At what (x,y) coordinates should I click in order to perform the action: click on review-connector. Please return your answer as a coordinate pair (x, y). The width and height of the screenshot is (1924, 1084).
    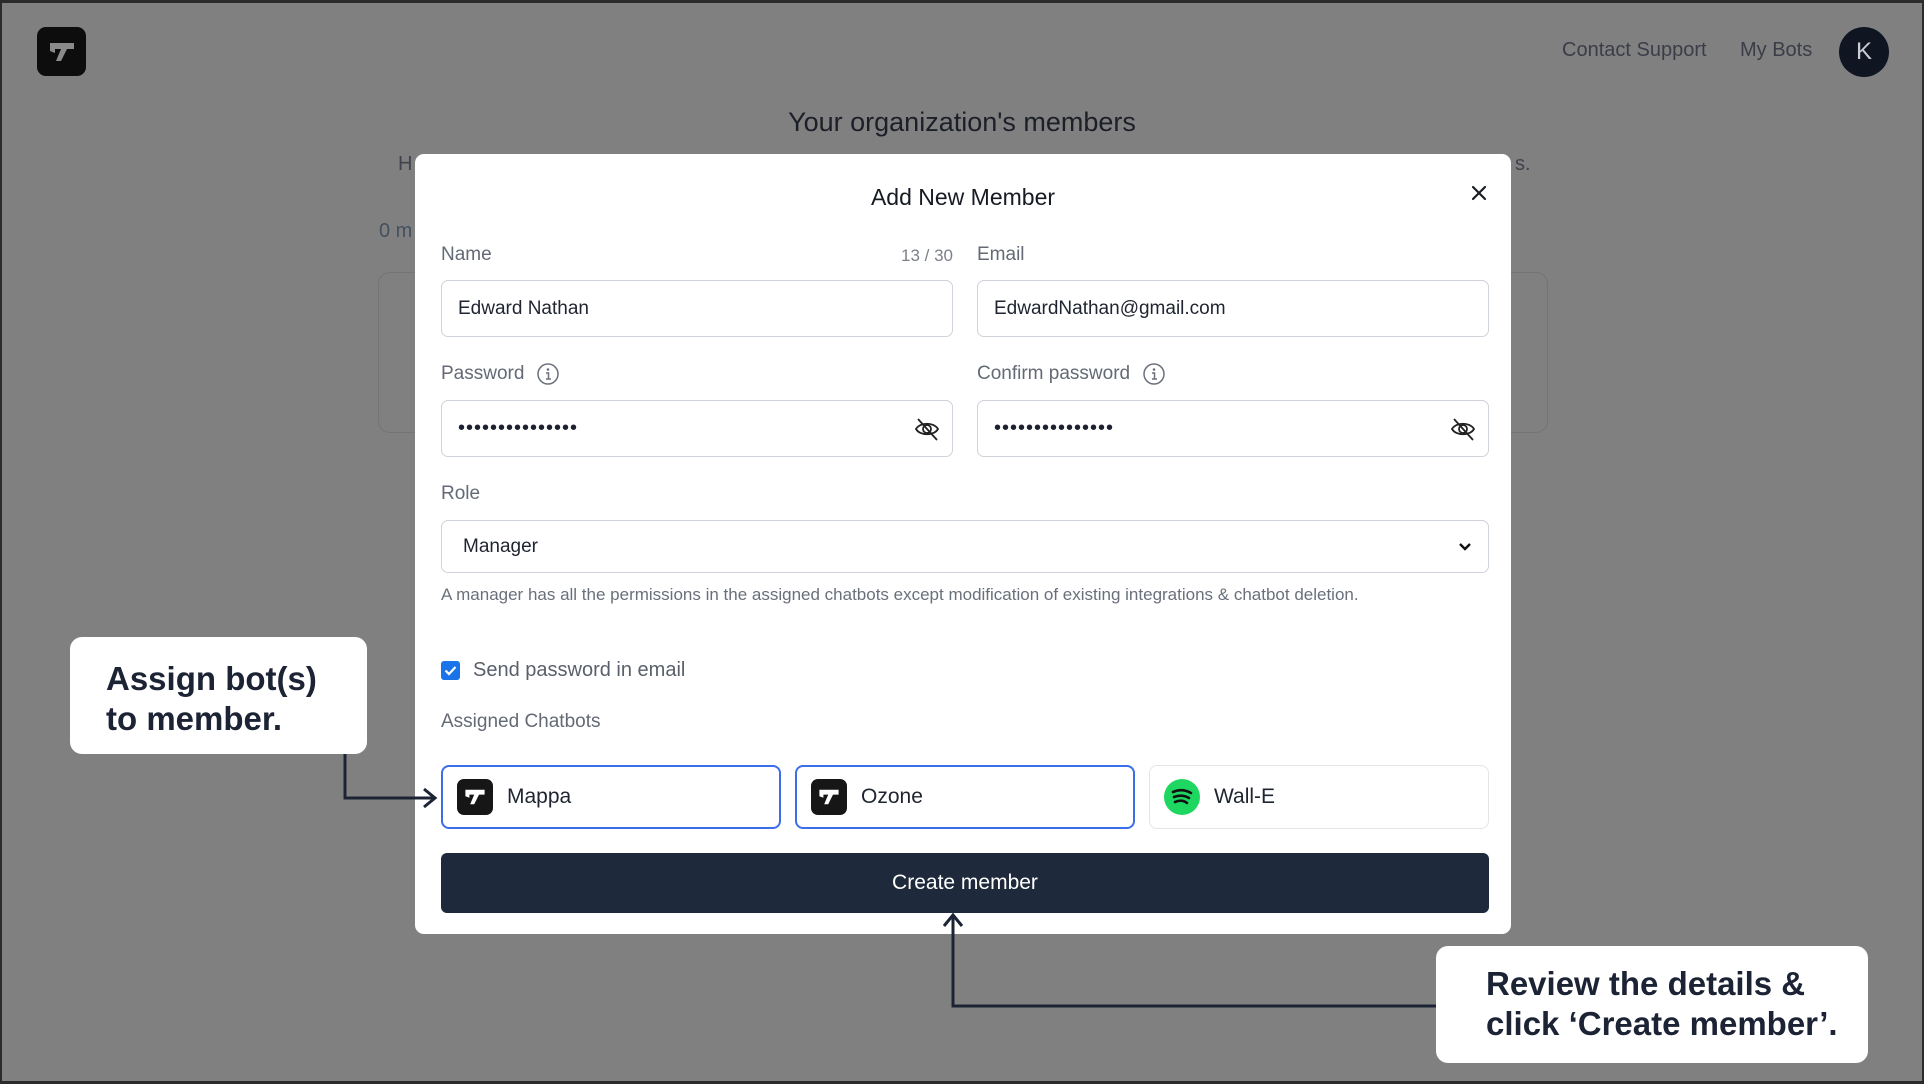
    Looking at the image, I should click on (1201, 960).